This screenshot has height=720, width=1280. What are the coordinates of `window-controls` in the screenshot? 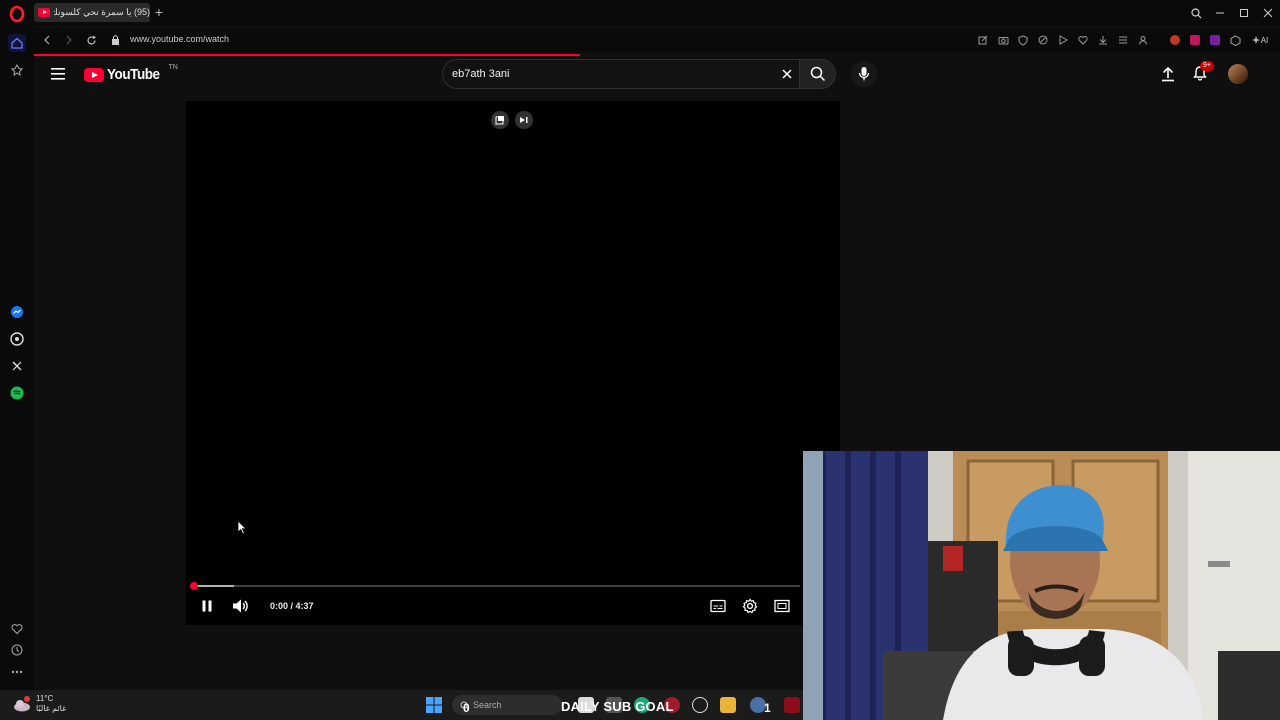 It's located at (1232, 13).